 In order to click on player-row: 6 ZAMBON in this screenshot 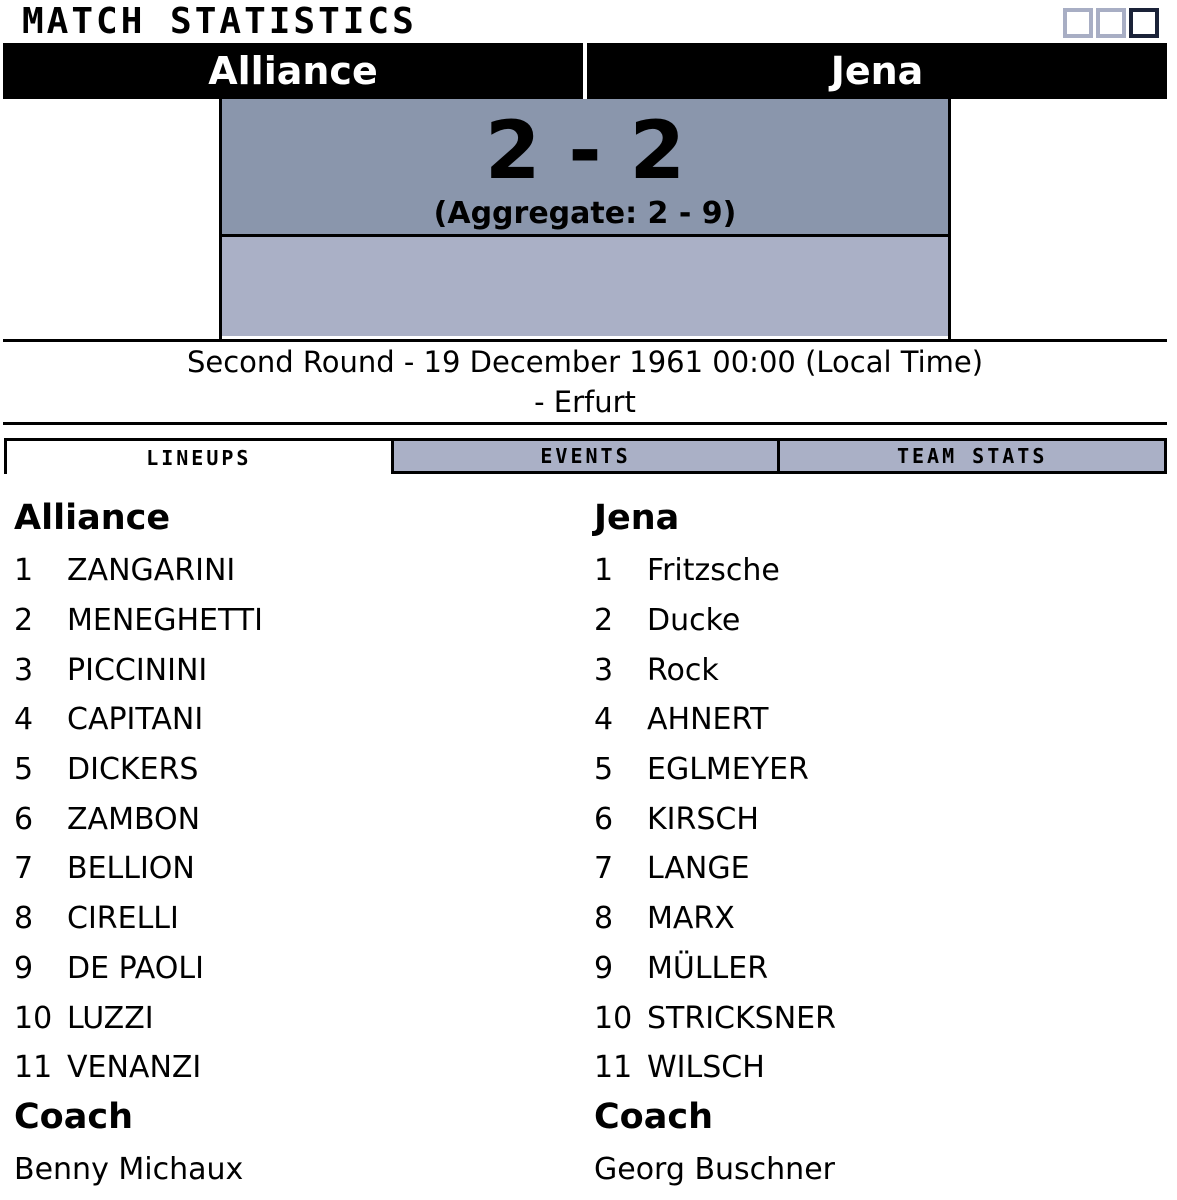, I will do `click(294, 819)`.